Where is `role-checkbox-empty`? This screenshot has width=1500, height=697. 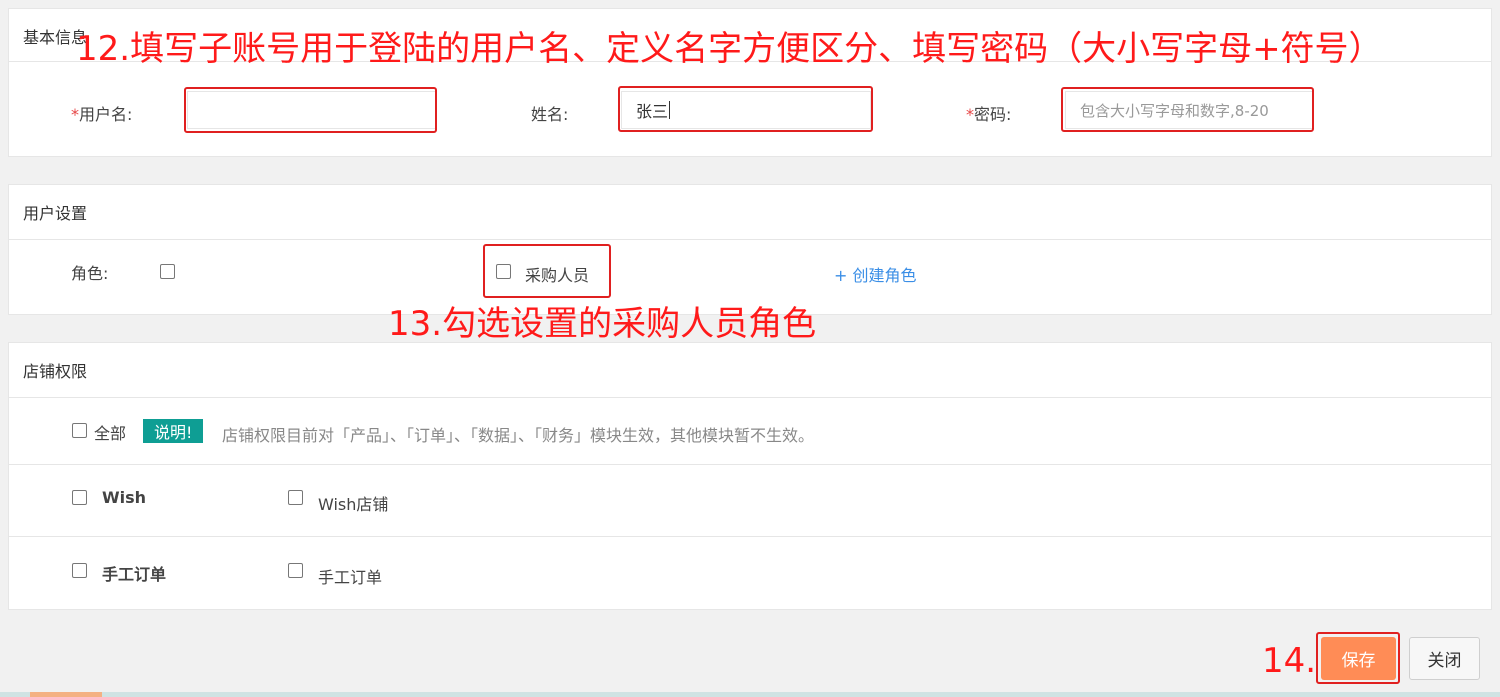
role-checkbox-empty is located at coordinates (167, 271).